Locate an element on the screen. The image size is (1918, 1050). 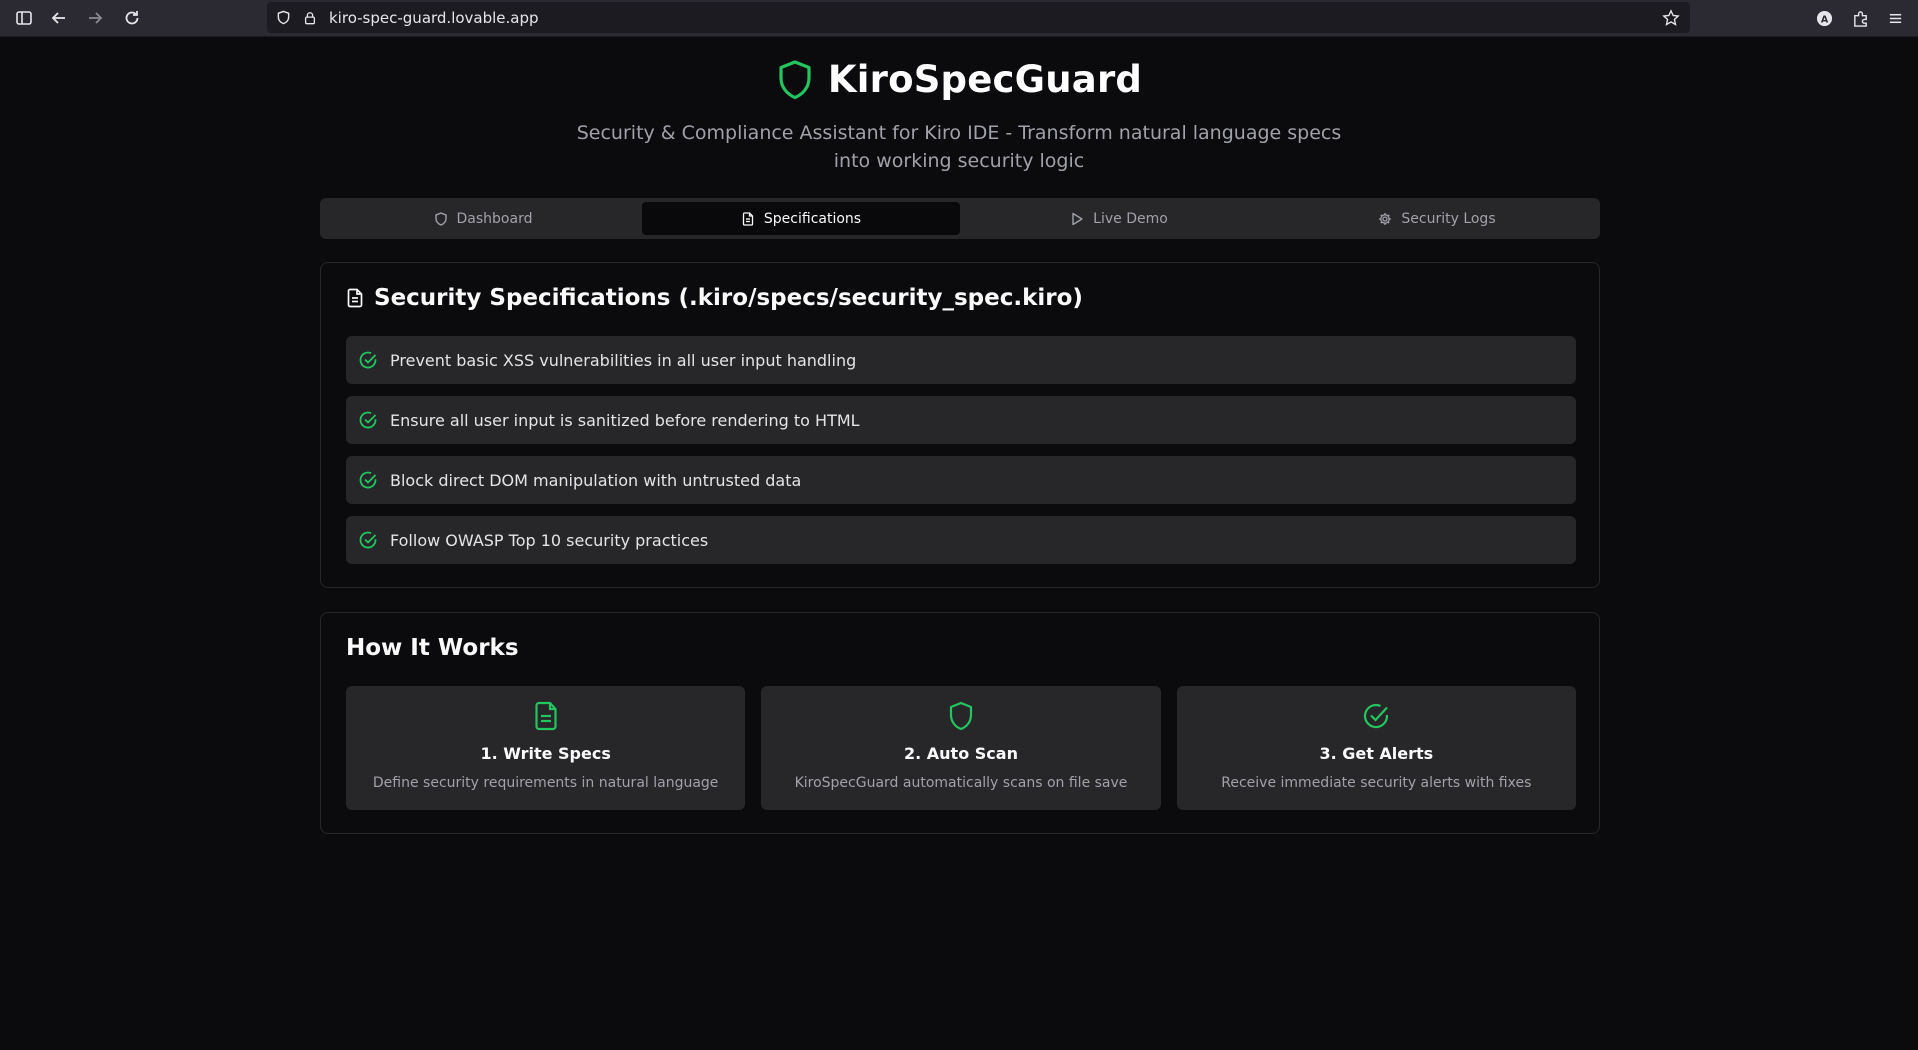
tab-label: Security Logs is located at coordinates (1448, 218).